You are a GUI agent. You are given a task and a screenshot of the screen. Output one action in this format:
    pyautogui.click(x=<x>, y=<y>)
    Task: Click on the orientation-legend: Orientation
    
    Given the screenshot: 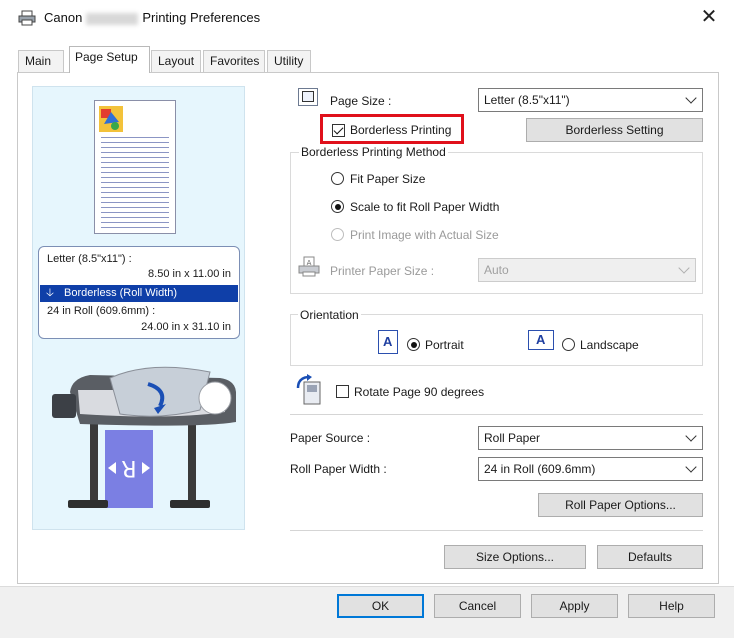 What is the action you would take?
    pyautogui.click(x=329, y=315)
    